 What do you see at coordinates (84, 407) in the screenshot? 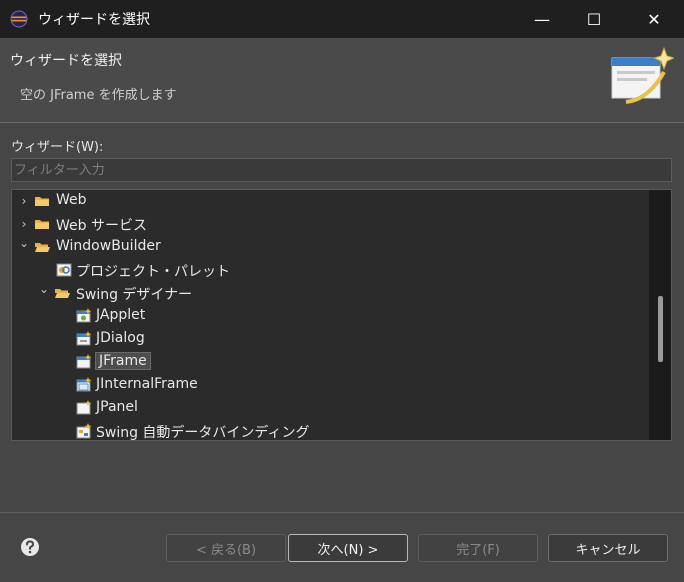
I see `jpanel-icon` at bounding box center [84, 407].